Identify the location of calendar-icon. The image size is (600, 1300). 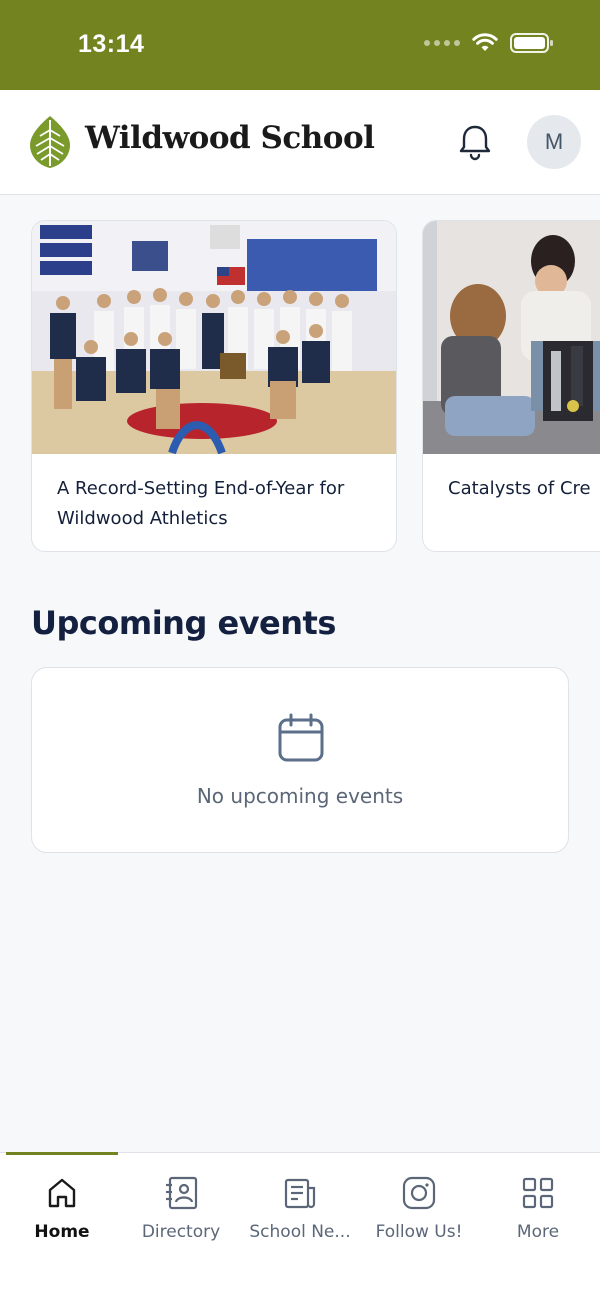
(301, 737).